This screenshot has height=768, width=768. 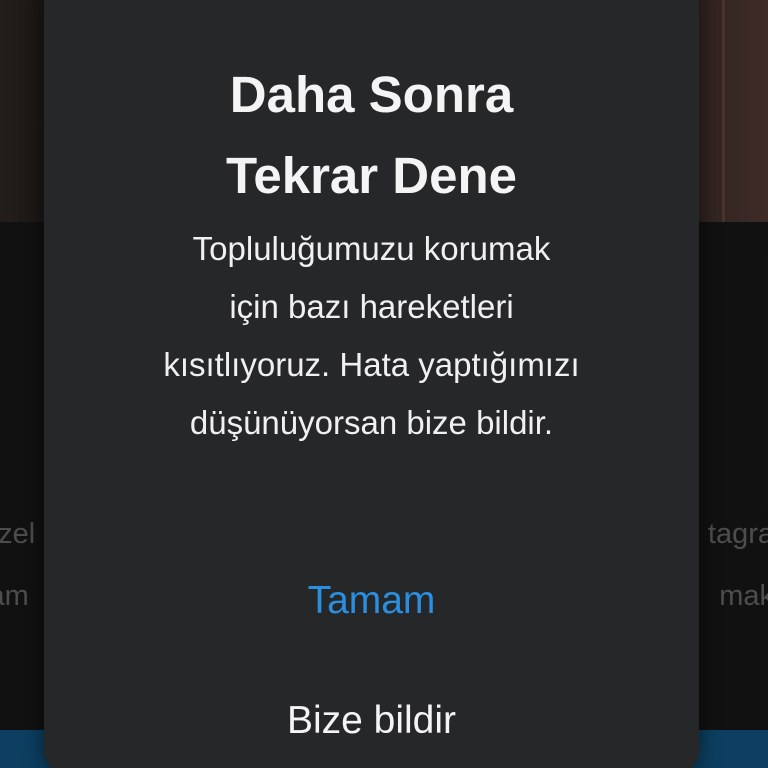 What do you see at coordinates (371, 721) in the screenshot?
I see `report-button: Bize bildir` at bounding box center [371, 721].